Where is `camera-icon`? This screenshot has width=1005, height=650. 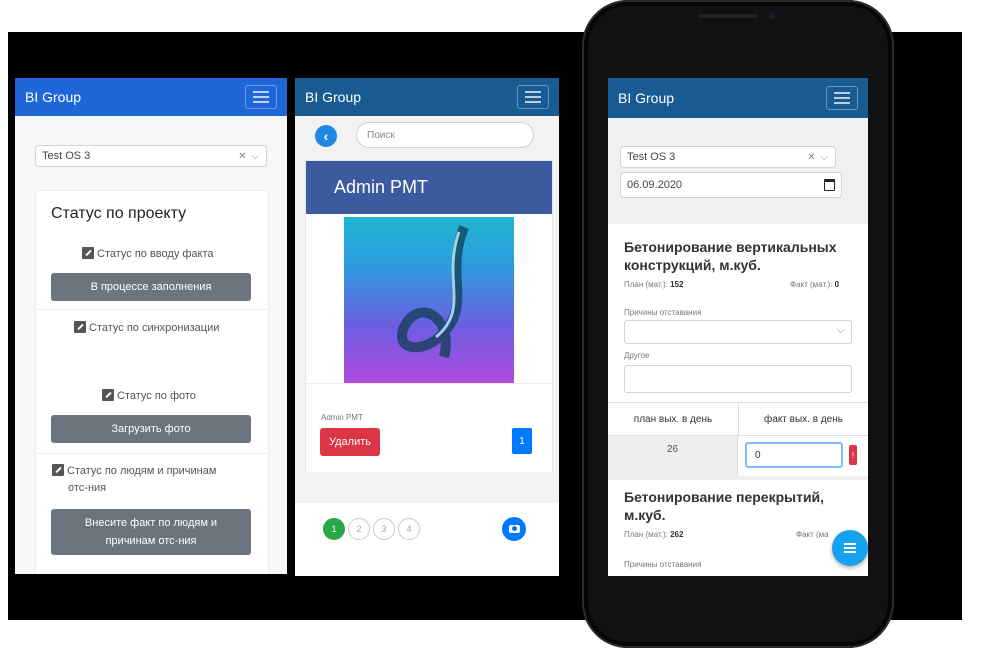
camera-icon is located at coordinates (514, 529).